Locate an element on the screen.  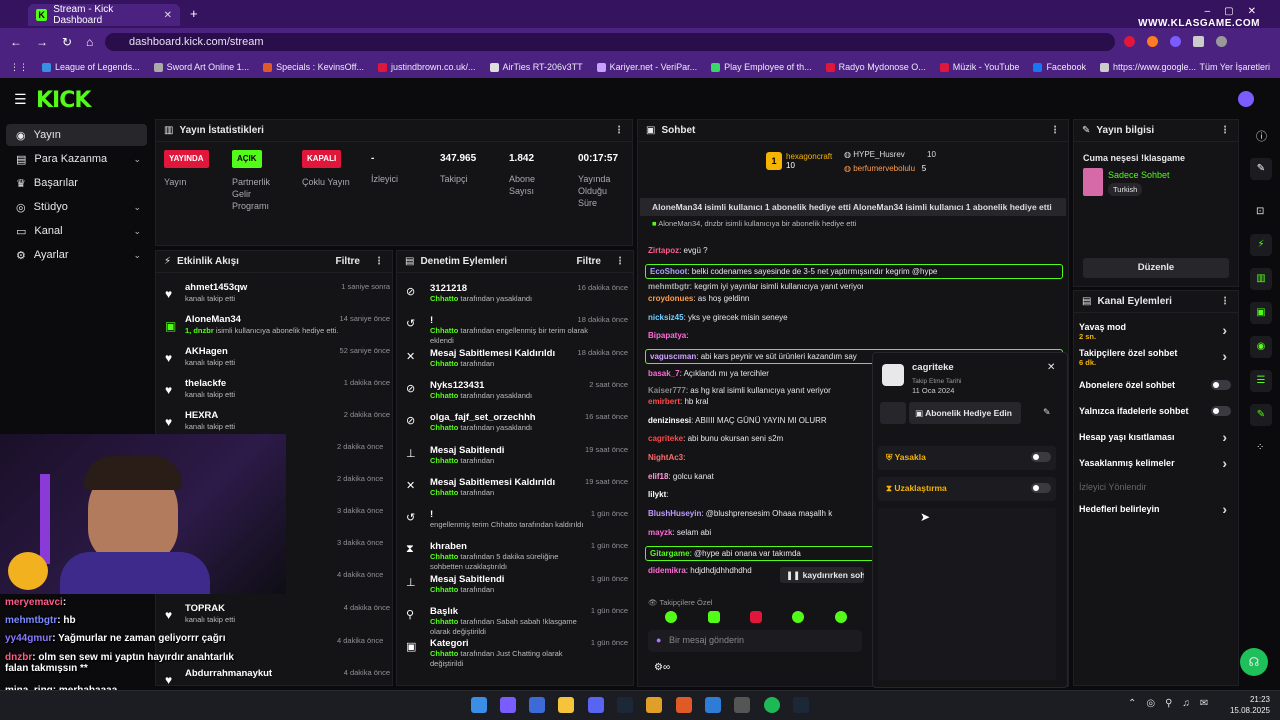
user-avatar is located at coordinates (1246, 99).